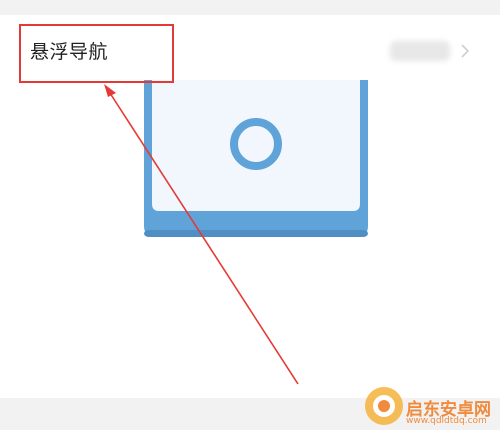 The width and height of the screenshot is (500, 430). I want to click on watermark-url: www.qdldtdq.com, so click(446, 421).